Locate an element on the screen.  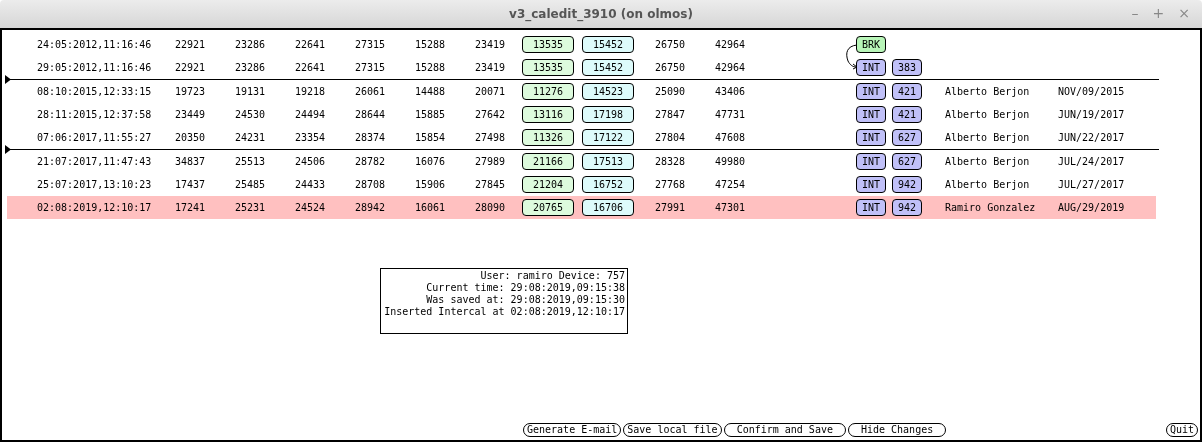
table-row: 24:05:2012,11:16:46 22921 23286 22641 27315 15288 23419 13535 15452 26750 42964 BRK is located at coordinates (581, 44).